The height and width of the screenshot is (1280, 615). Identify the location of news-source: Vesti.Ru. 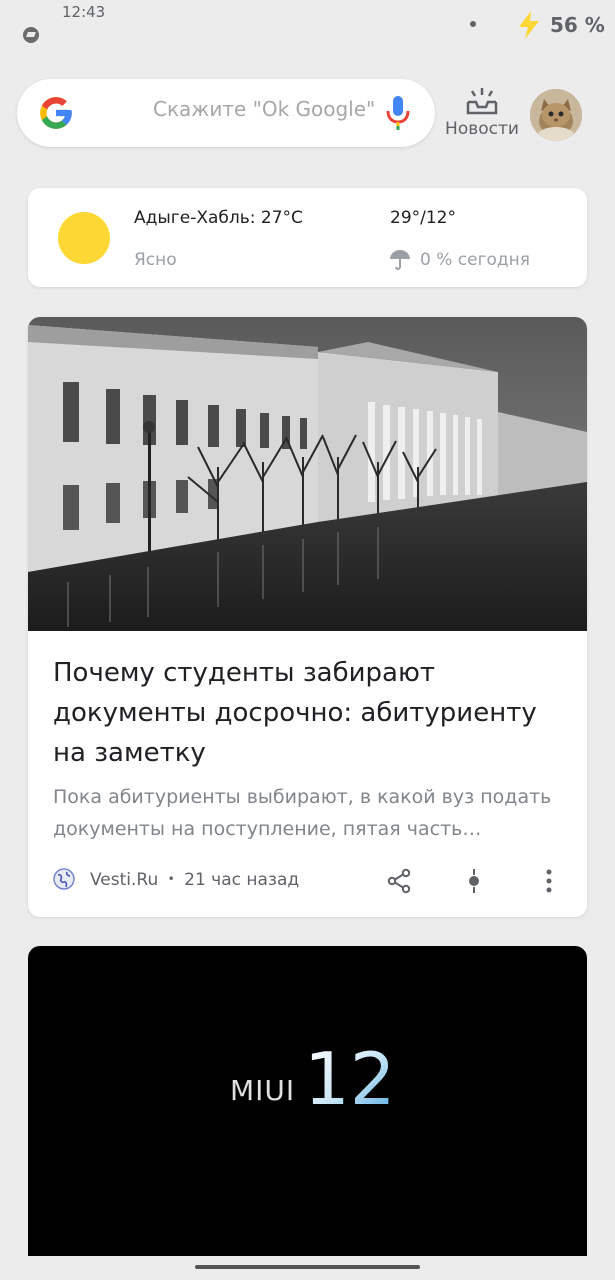
(124, 880).